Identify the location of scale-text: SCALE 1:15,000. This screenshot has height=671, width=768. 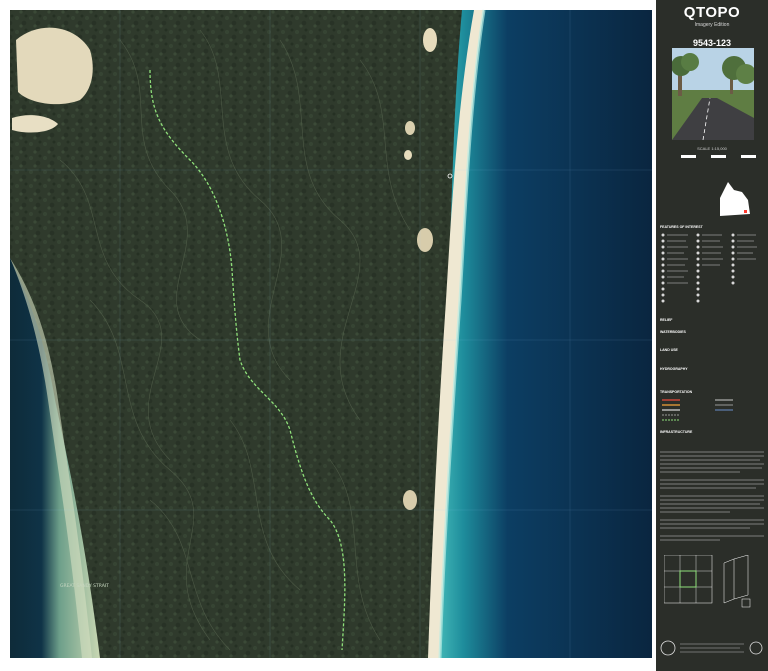
(712, 148).